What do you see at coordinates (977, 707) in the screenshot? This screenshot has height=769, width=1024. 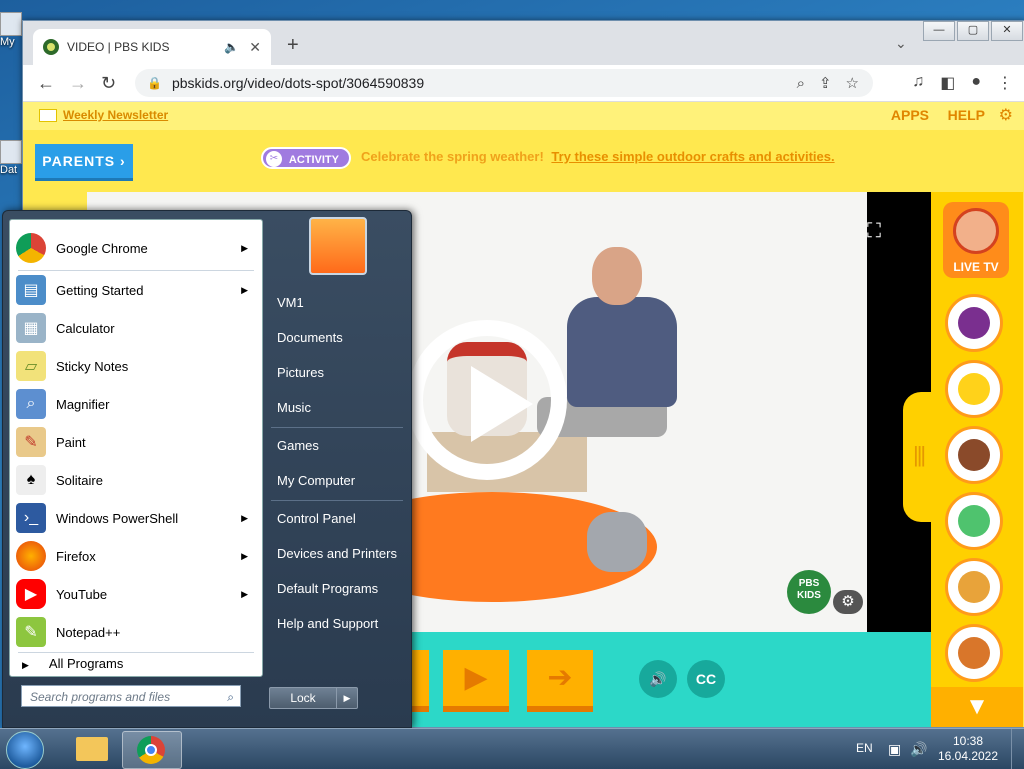 I see `scroll-down-arrow-icon: ▼` at bounding box center [977, 707].